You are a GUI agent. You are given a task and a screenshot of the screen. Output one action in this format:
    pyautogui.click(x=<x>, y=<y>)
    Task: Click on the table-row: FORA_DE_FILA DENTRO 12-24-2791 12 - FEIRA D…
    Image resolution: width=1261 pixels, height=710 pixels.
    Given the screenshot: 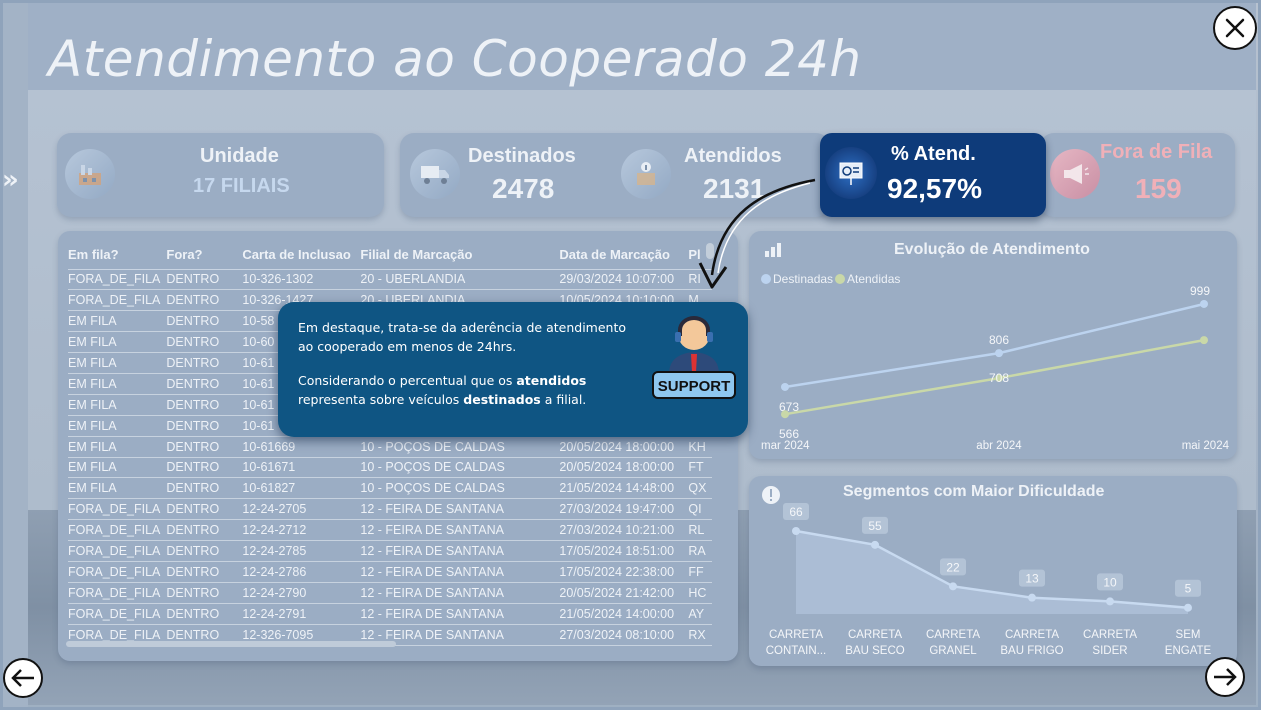 What is the action you would take?
    pyautogui.click(x=390, y=614)
    